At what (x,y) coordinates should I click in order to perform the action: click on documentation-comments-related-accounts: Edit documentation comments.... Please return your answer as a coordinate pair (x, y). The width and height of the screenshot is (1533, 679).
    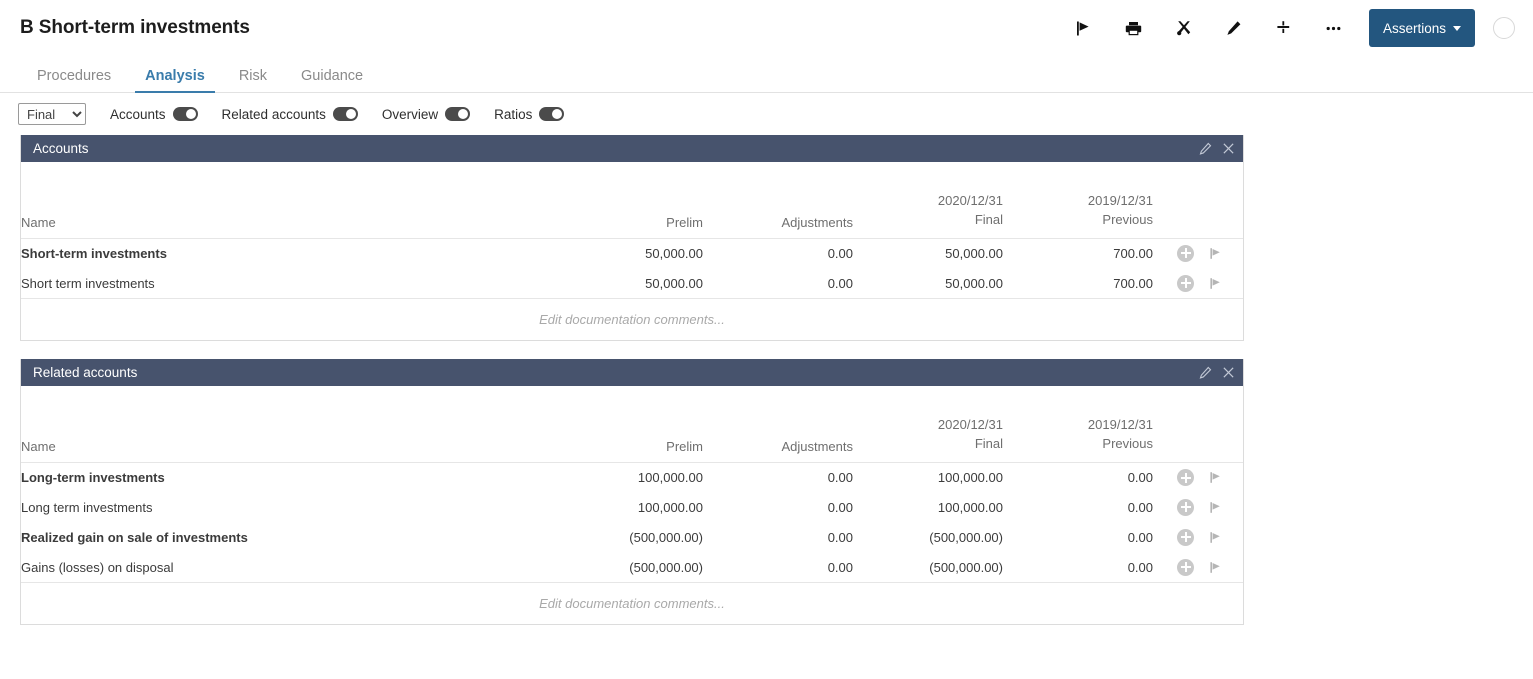
    Looking at the image, I should click on (632, 603).